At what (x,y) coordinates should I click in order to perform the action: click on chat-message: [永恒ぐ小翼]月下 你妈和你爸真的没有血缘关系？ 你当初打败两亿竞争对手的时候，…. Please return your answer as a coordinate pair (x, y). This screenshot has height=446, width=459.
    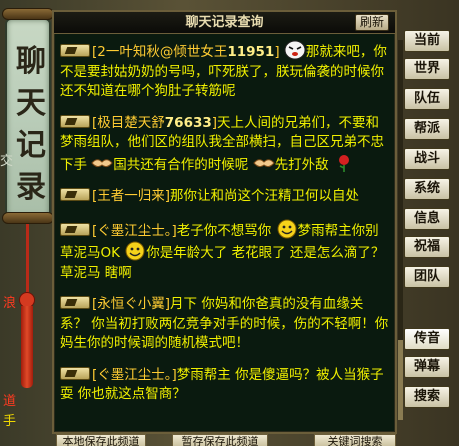
    Looking at the image, I should click on (225, 324).